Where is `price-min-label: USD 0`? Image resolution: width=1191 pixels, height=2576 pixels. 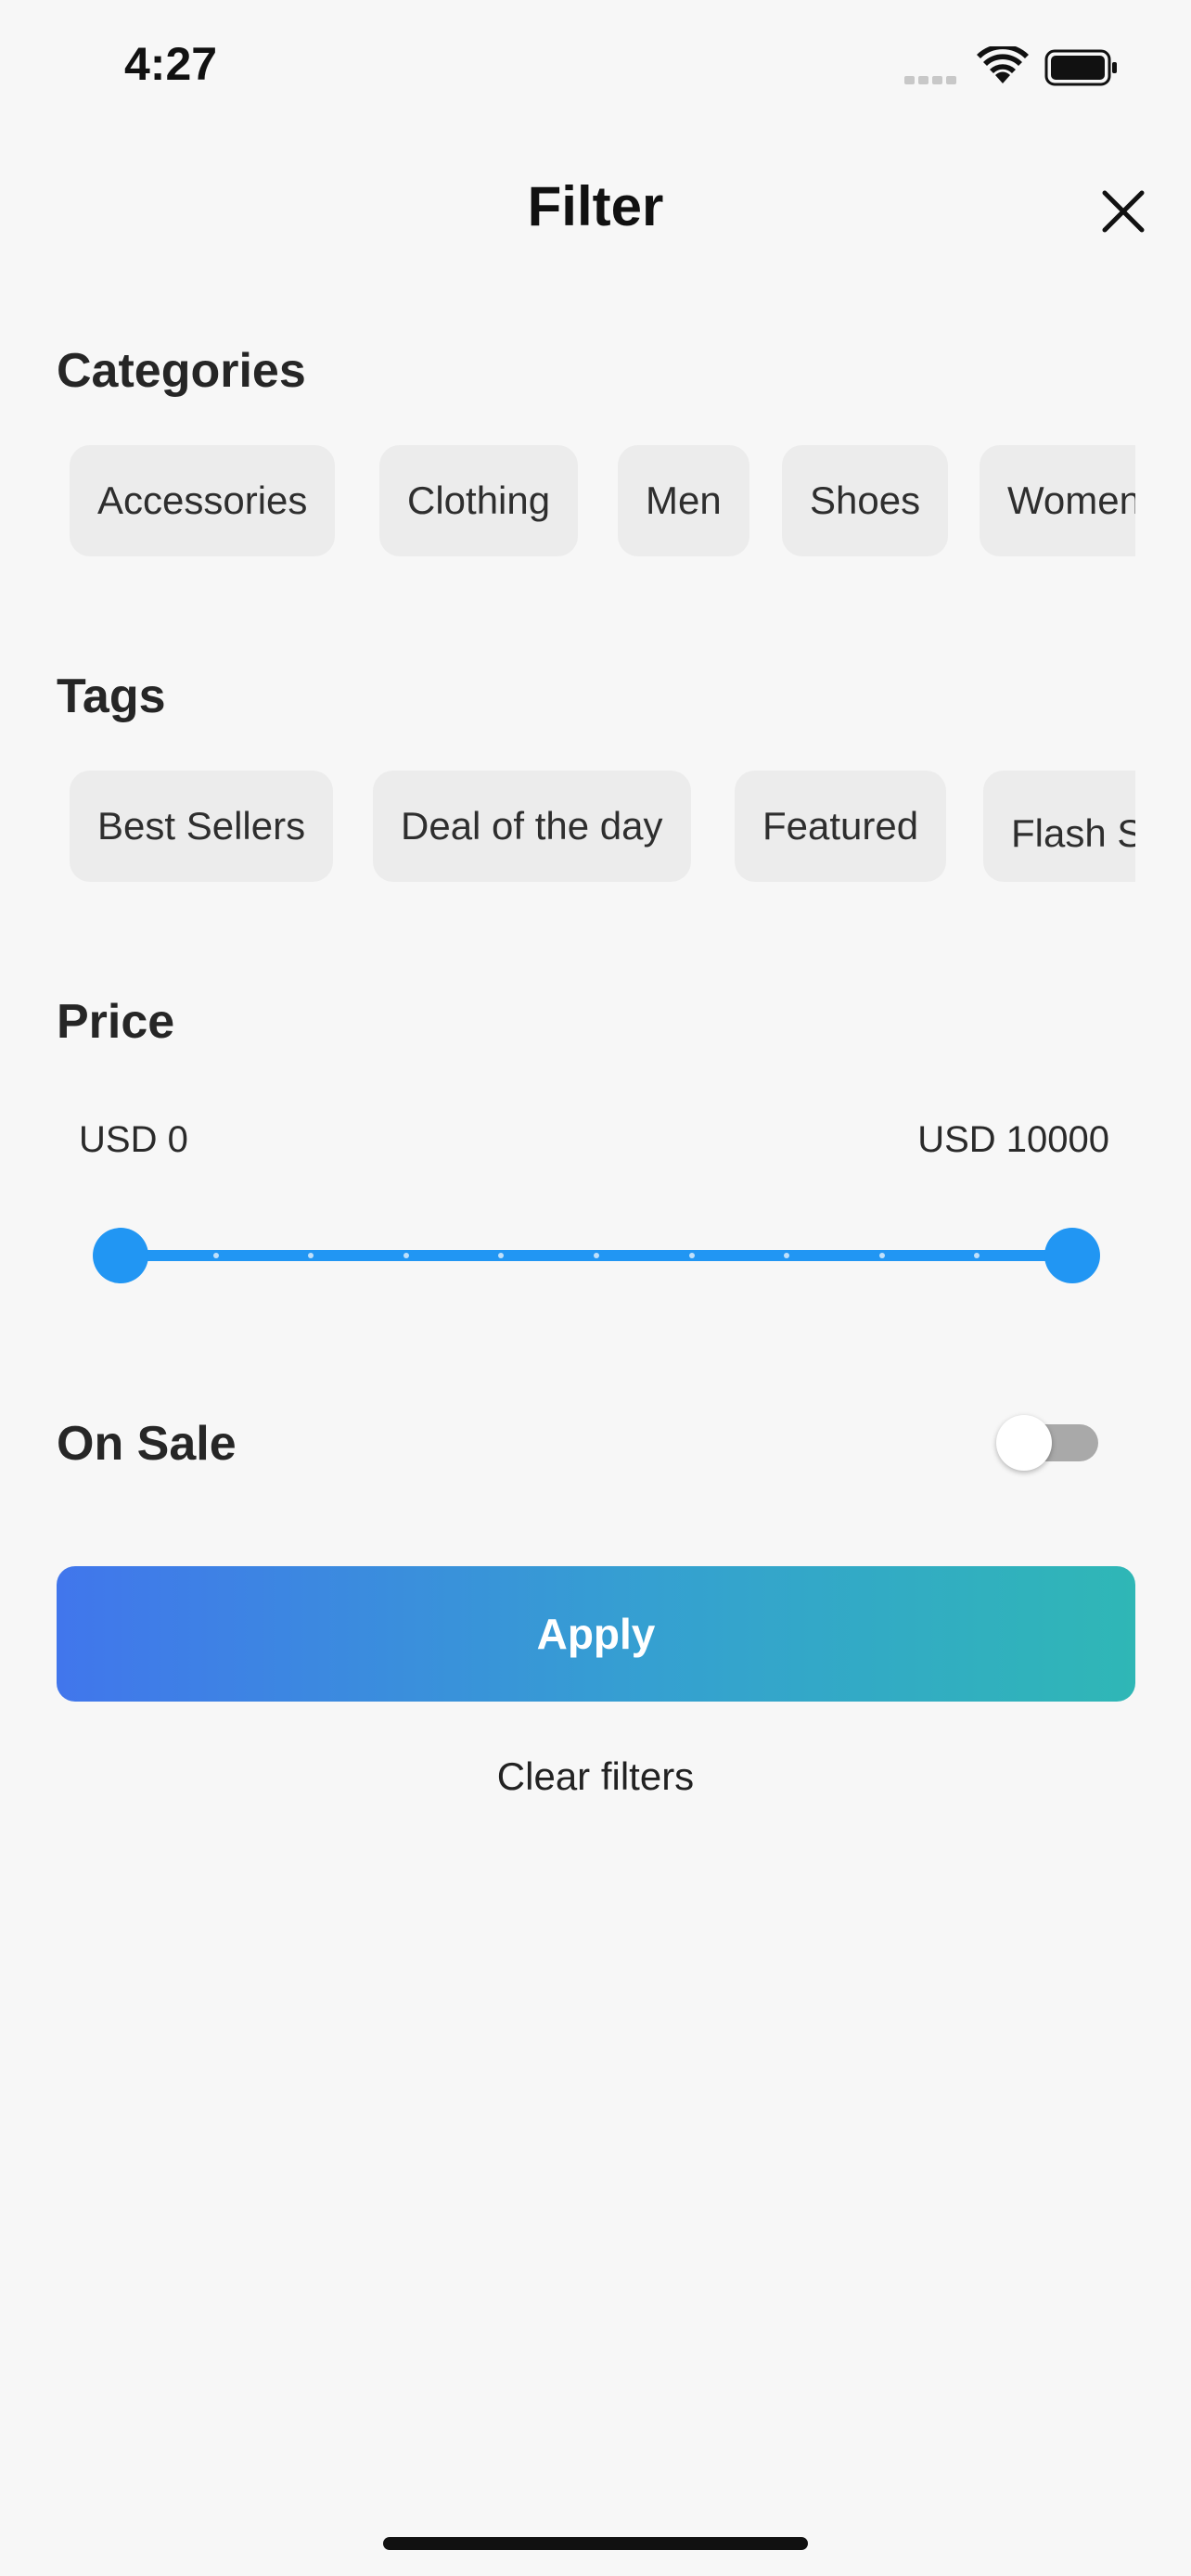
price-min-label: USD 0 is located at coordinates (133, 1139).